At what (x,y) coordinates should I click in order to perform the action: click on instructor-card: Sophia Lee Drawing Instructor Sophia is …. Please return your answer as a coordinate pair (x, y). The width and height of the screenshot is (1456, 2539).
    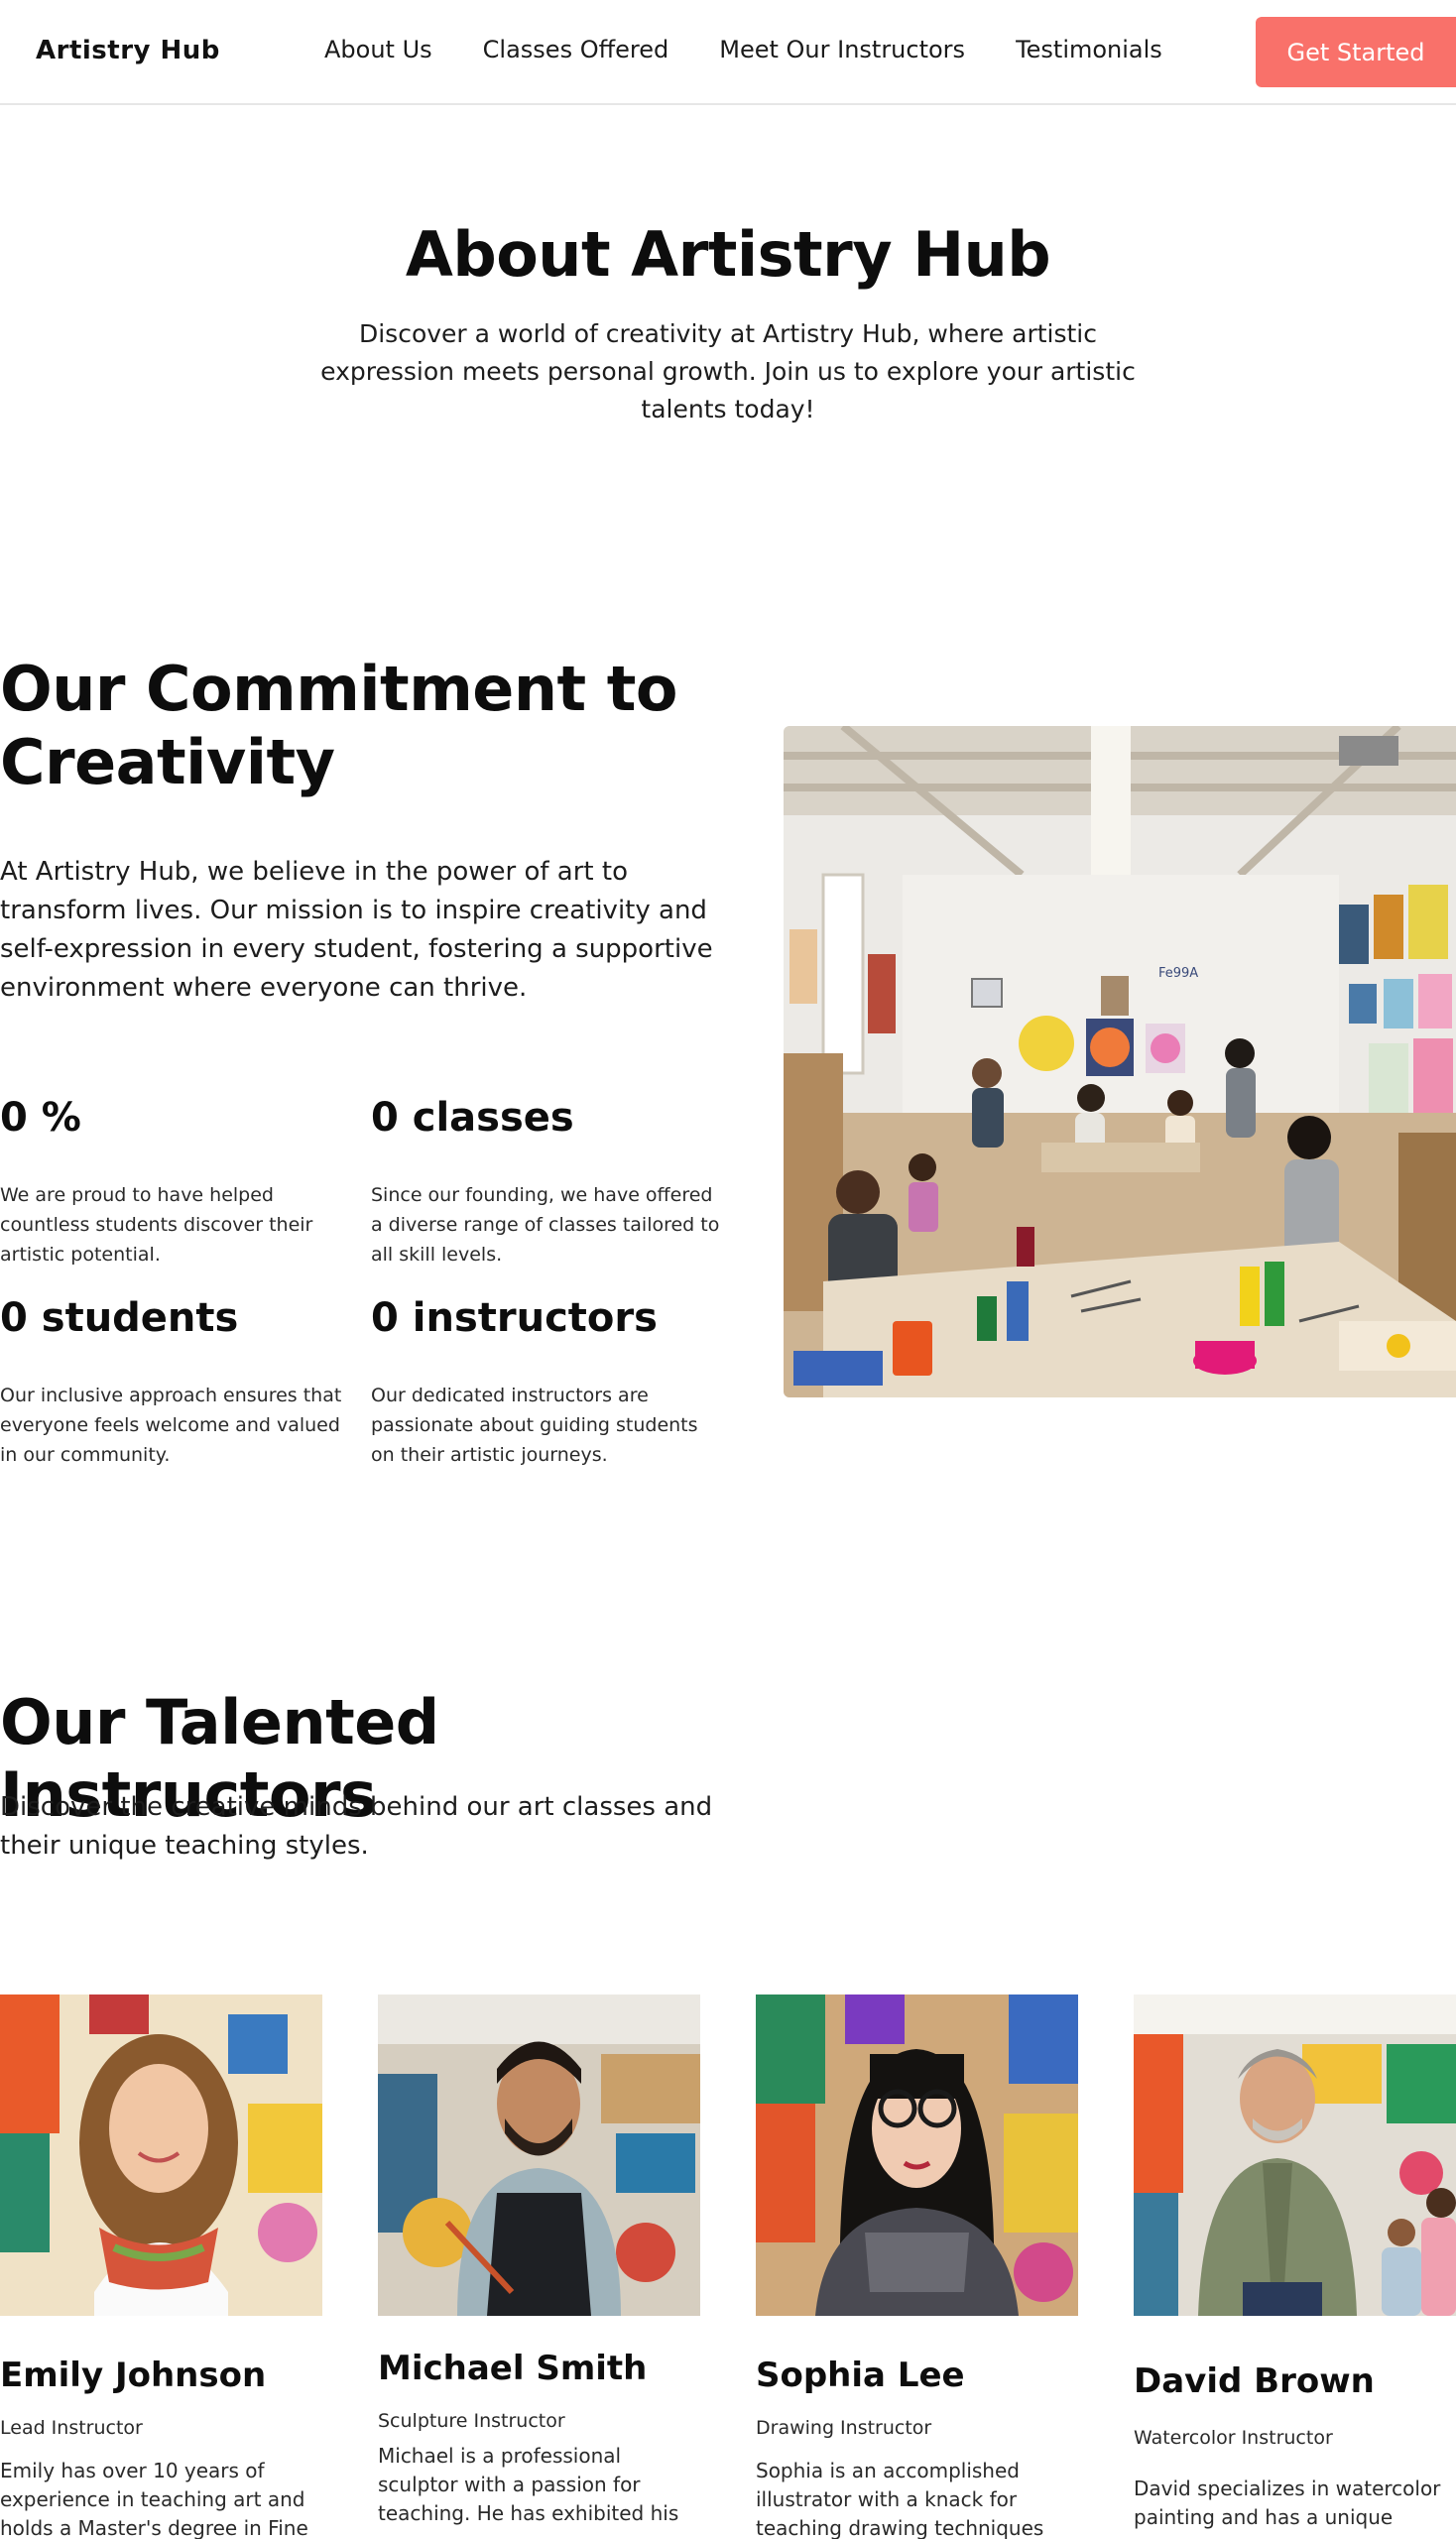
    Looking at the image, I should click on (917, 2267).